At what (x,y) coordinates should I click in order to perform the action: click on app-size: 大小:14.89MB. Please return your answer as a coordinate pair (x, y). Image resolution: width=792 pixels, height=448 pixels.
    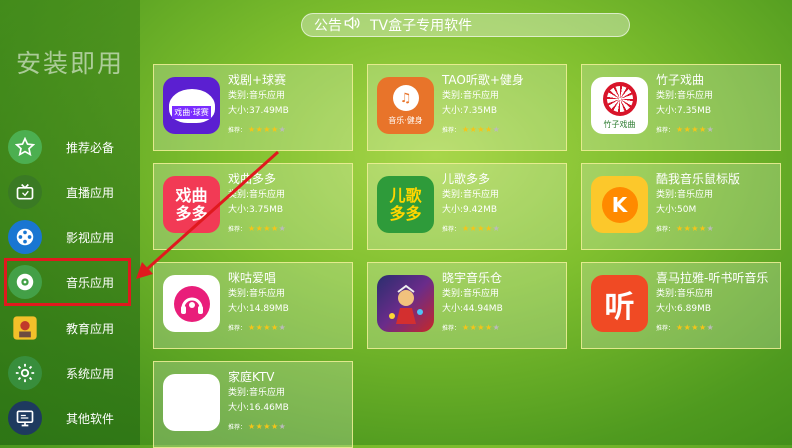
    Looking at the image, I should click on (258, 309).